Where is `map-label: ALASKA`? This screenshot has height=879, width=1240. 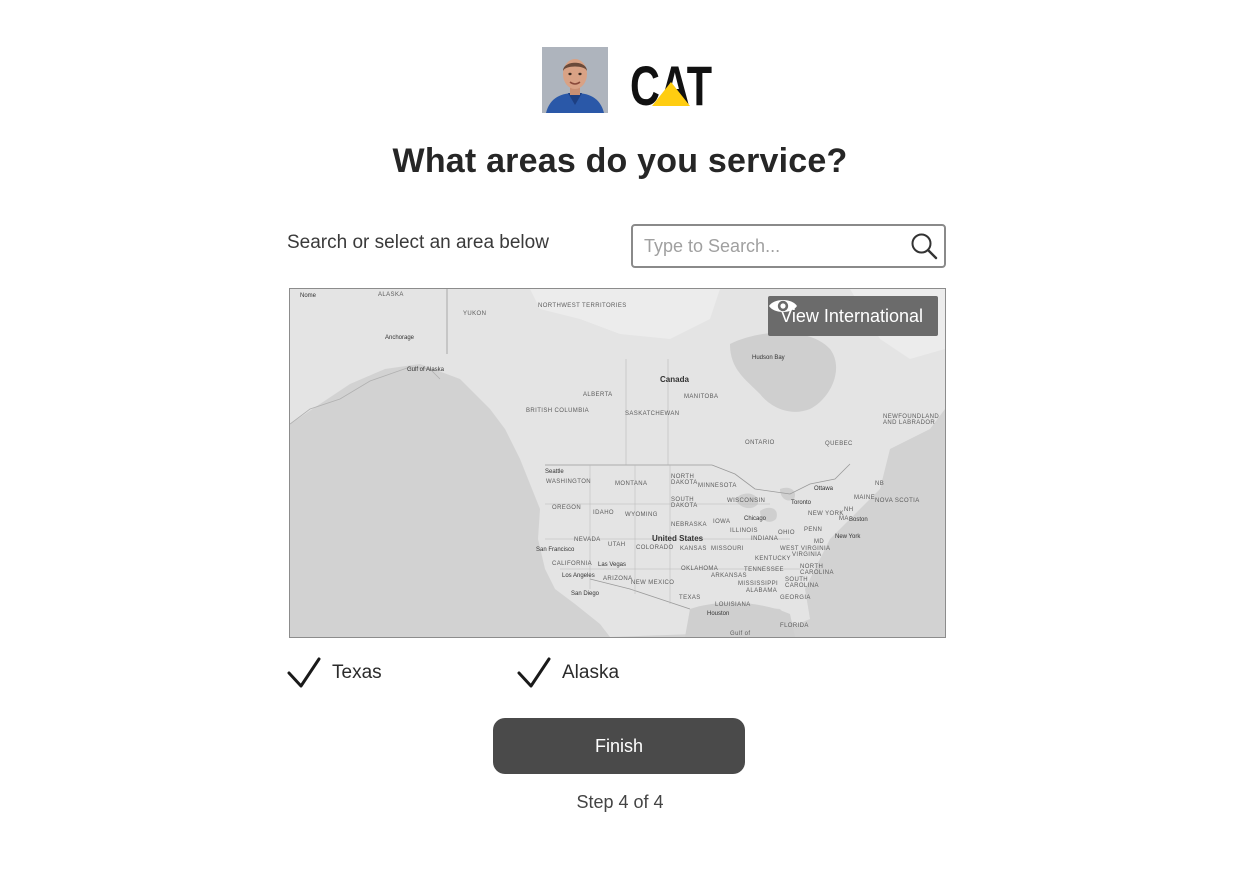
map-label: ALASKA is located at coordinates (391, 295).